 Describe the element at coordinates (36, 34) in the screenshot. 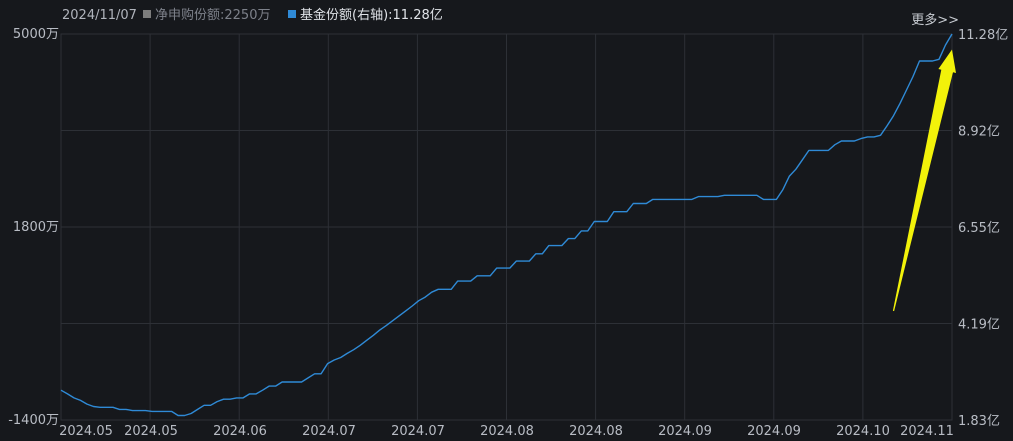

I see `left-axis-tick-label: 5000万` at that location.